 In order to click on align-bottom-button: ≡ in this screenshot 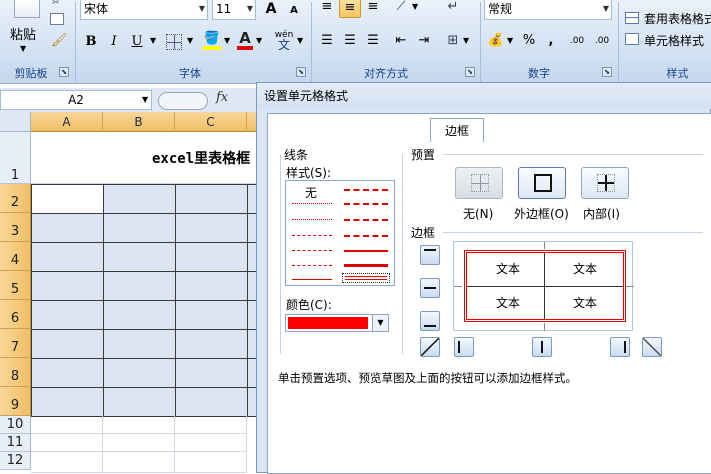, I will do `click(373, 9)`.